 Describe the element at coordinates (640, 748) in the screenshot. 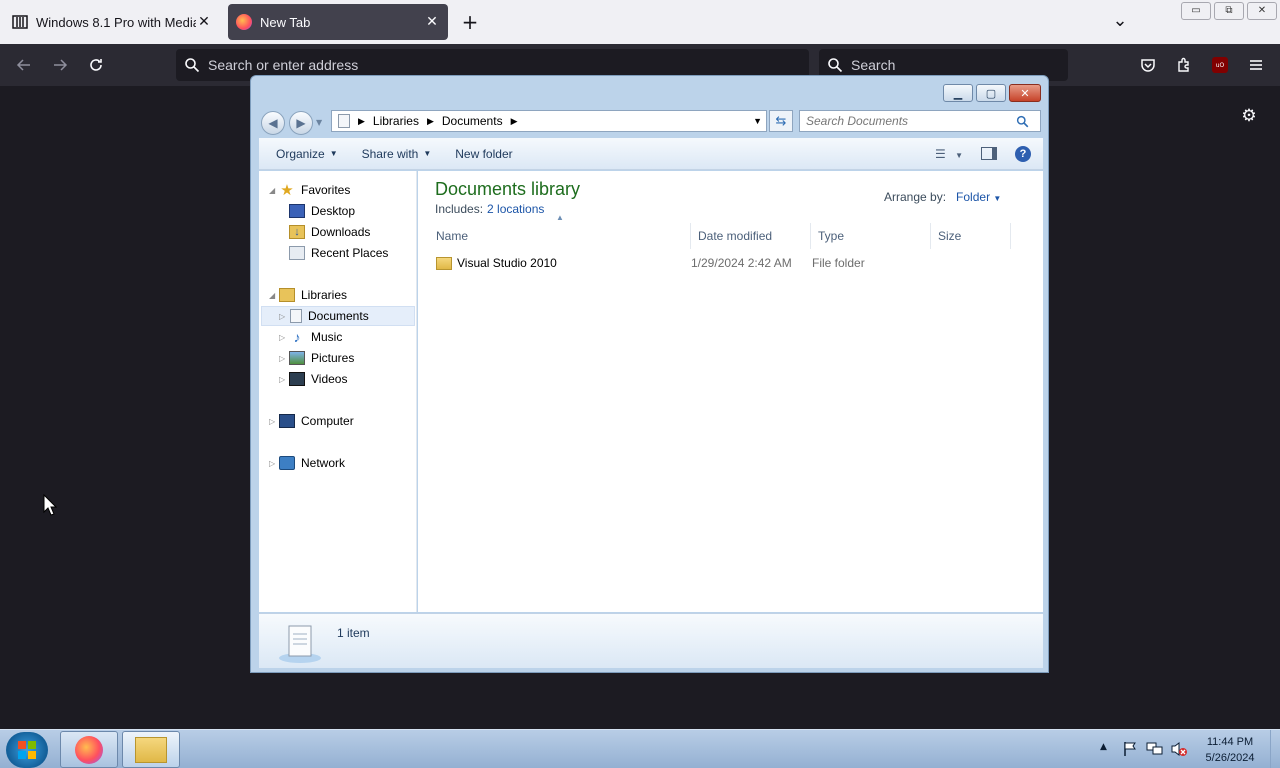

I see `taskbar: ▲ 11:44 PM 5/26/2024` at that location.